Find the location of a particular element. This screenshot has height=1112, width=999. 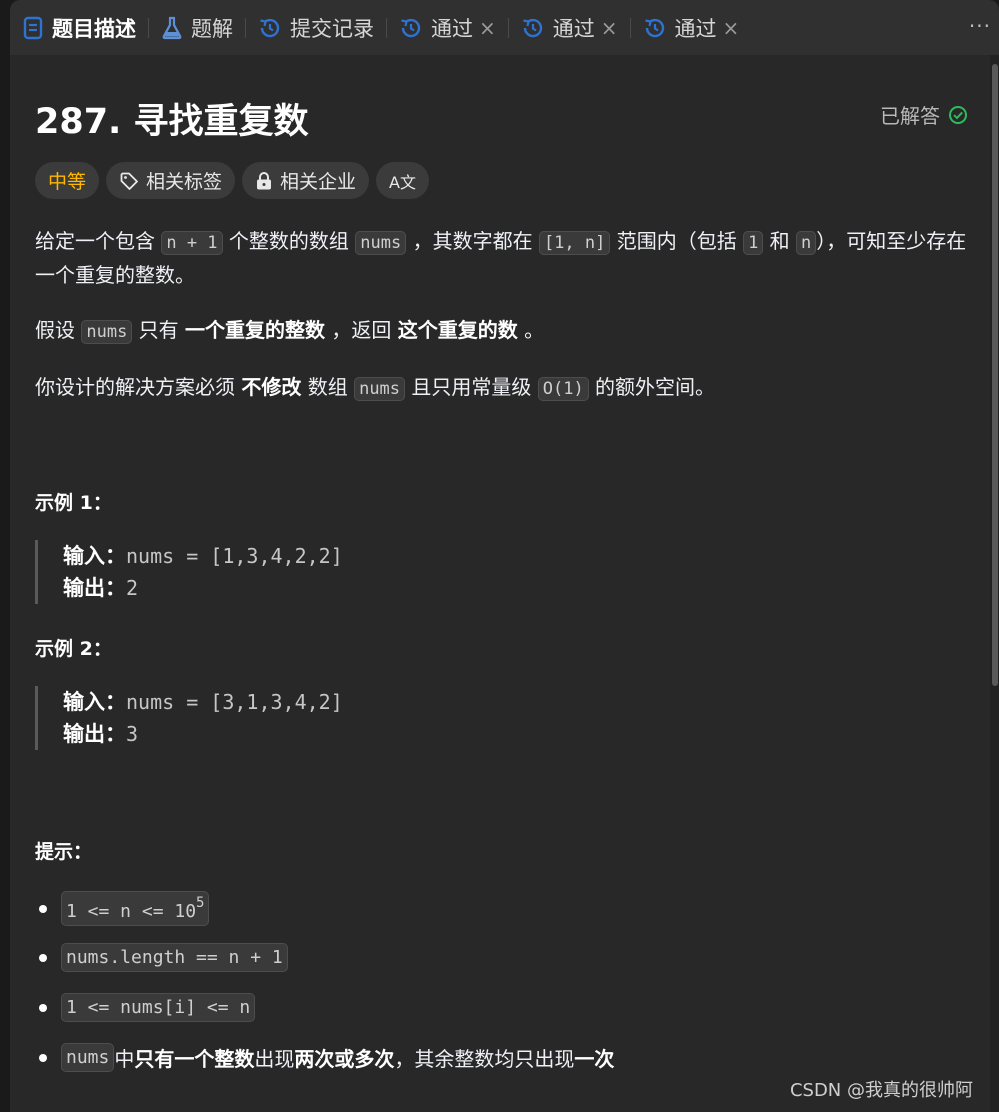

description-paragraph-2: 假设 nums 只有 一个重复的整数 ，返回 这个重复的数 。 is located at coordinates (502, 331).